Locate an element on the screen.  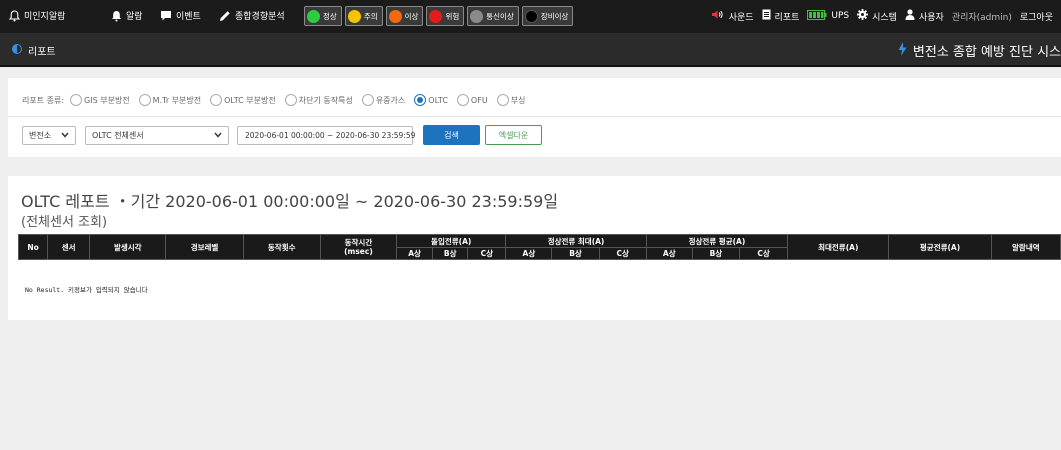
lightning-icon is located at coordinates (902, 50).